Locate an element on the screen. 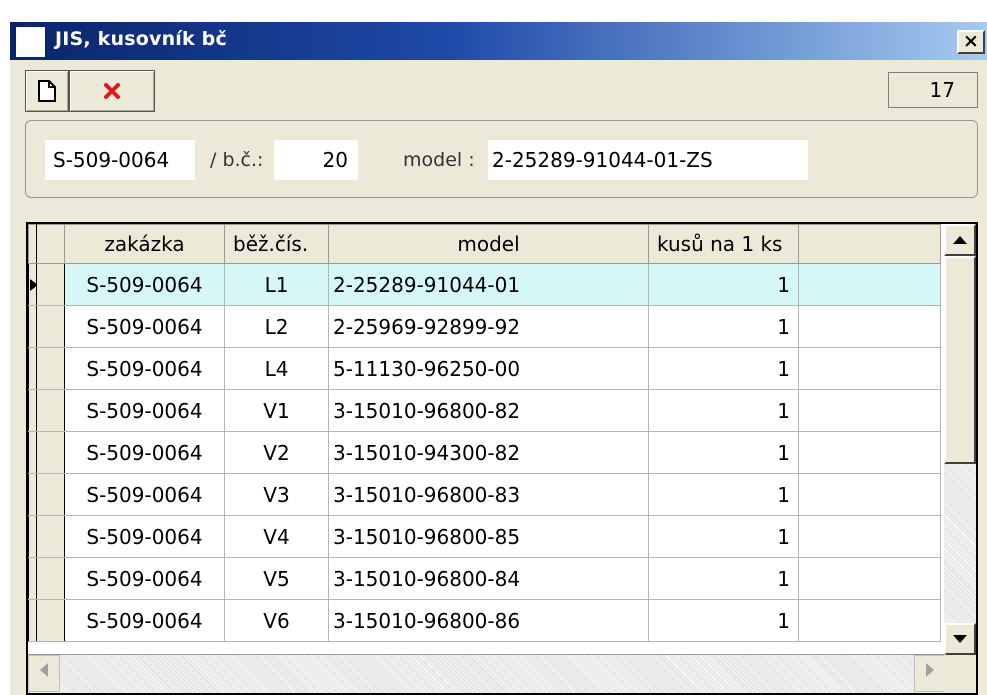 The height and width of the screenshot is (695, 987). vertical-scrollbar is located at coordinates (960, 439).